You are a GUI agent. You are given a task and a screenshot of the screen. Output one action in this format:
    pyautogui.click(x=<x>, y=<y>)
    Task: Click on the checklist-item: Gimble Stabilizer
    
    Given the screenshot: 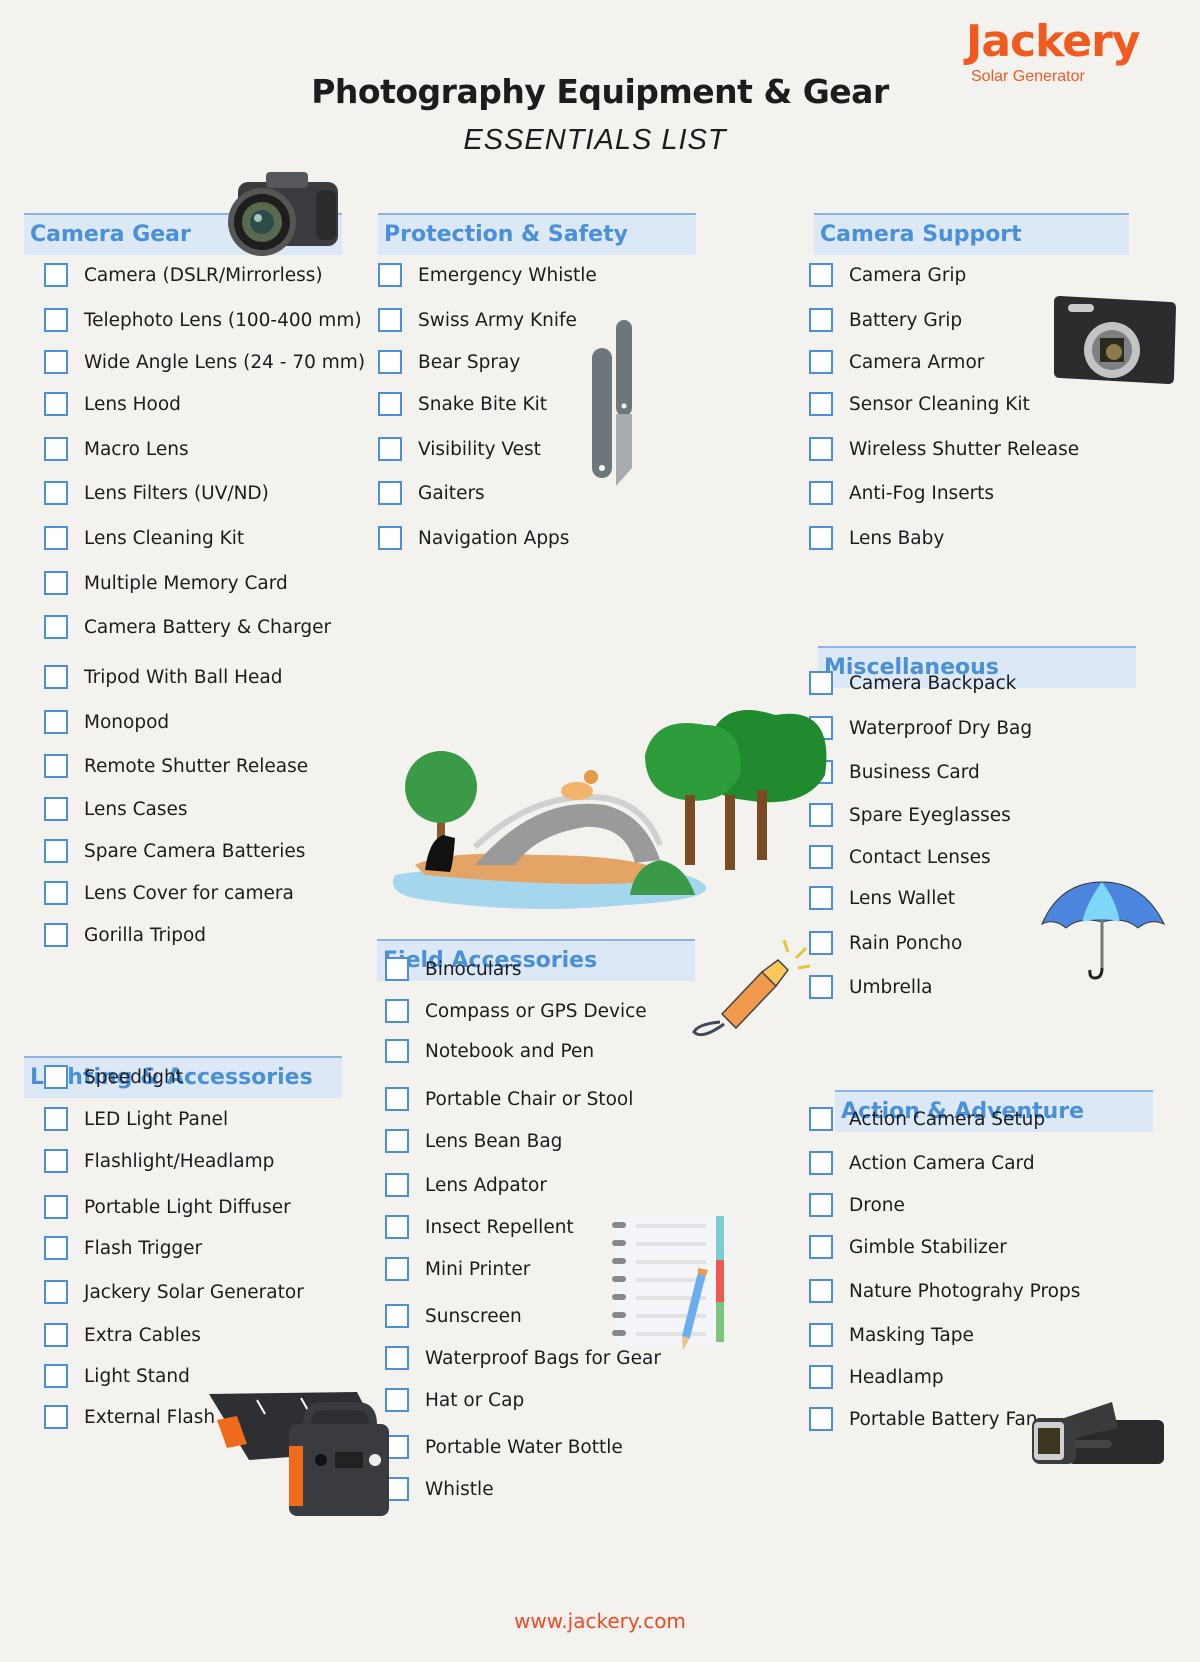 What is the action you would take?
    pyautogui.click(x=908, y=1247)
    